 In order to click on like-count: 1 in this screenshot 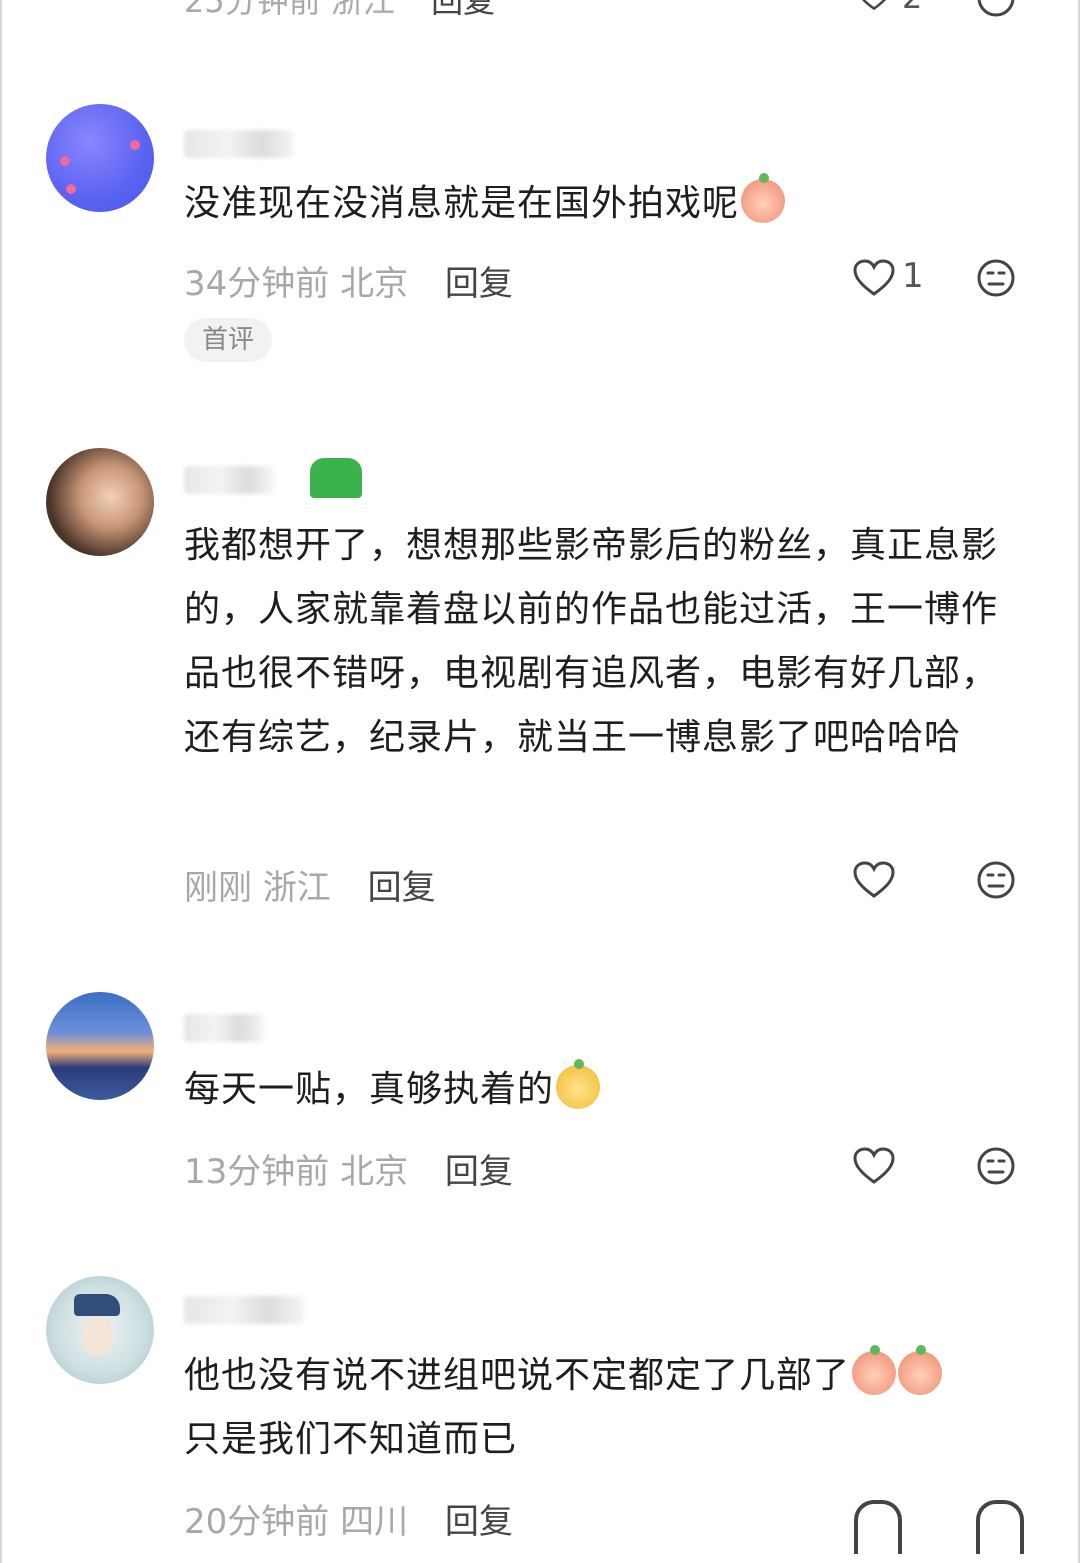, I will do `click(913, 276)`.